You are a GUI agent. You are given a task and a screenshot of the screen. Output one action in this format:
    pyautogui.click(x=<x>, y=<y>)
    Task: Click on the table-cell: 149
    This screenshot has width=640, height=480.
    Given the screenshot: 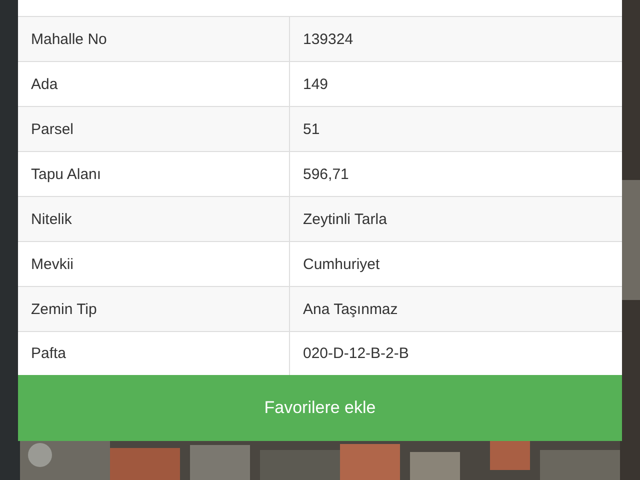 What is the action you would take?
    pyautogui.click(x=455, y=84)
    